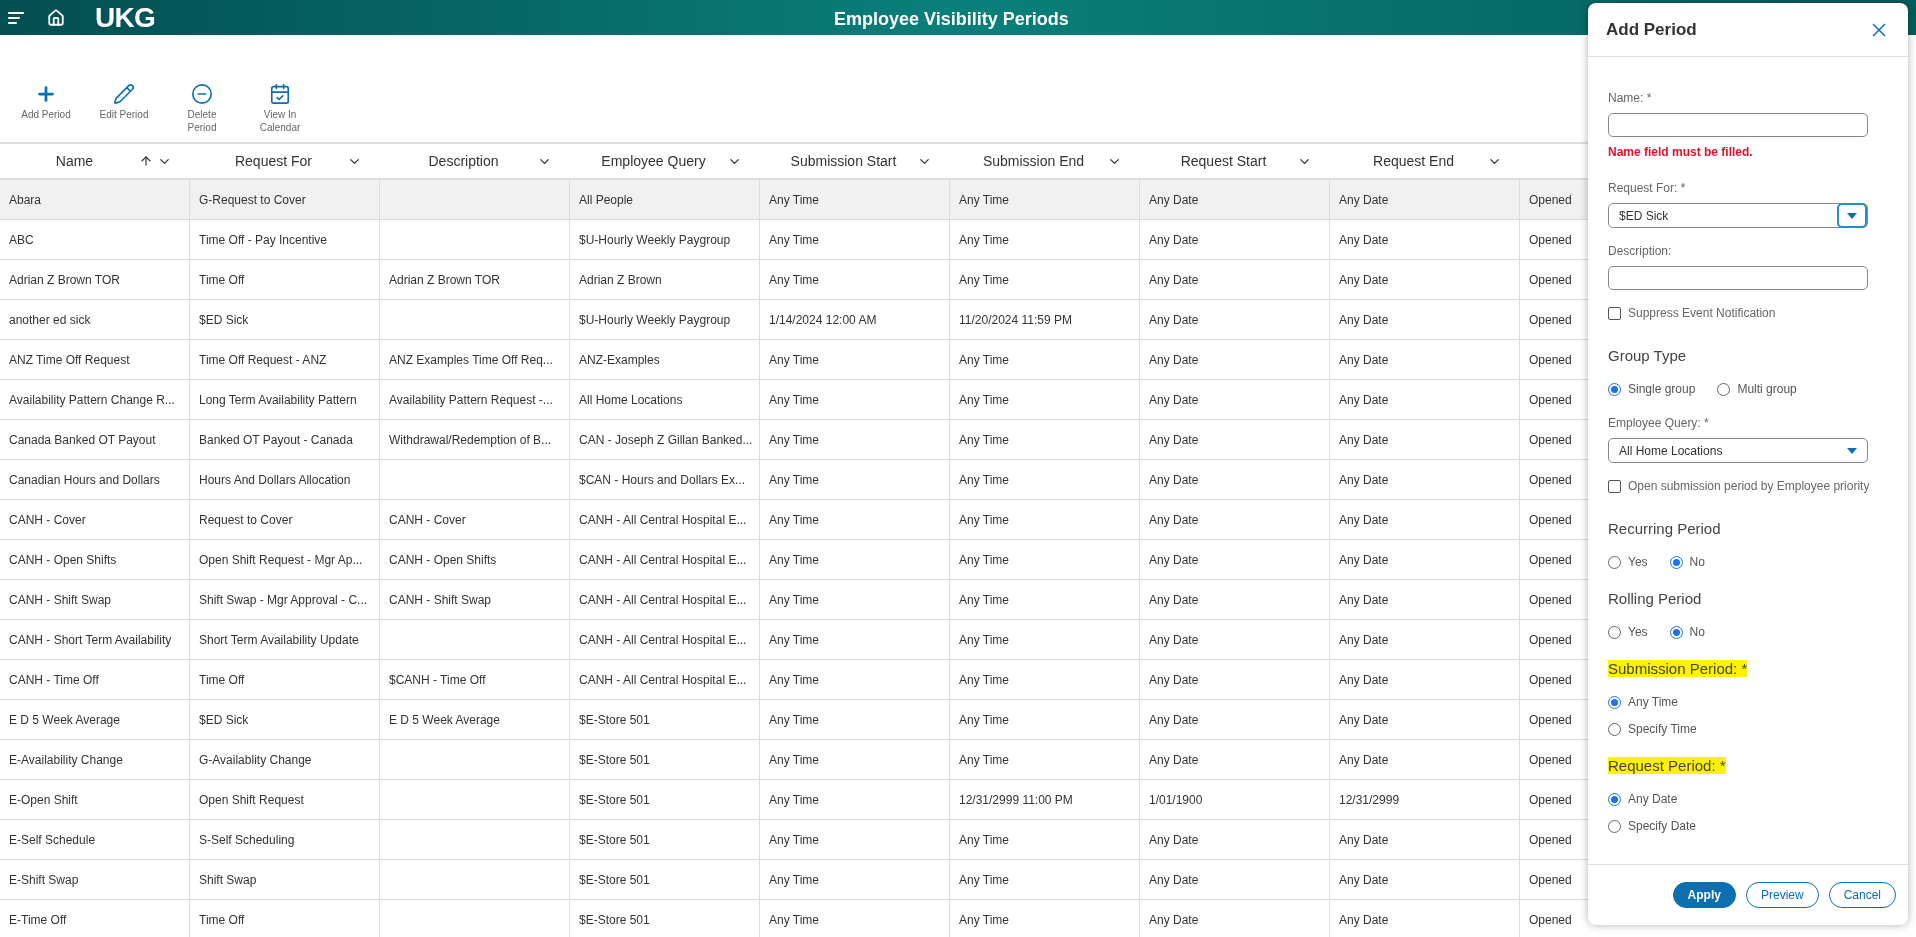  Describe the element at coordinates (1045, 161) in the screenshot. I see `column-header: Submission End` at that location.